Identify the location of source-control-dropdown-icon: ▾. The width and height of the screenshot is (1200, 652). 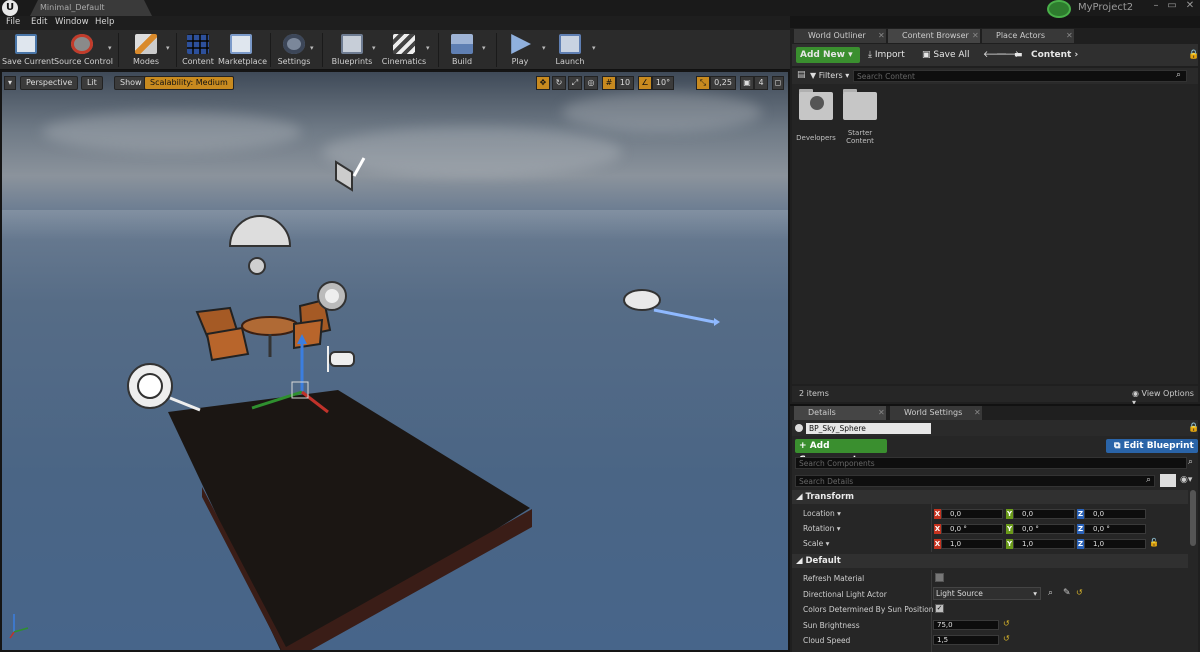
(111, 48).